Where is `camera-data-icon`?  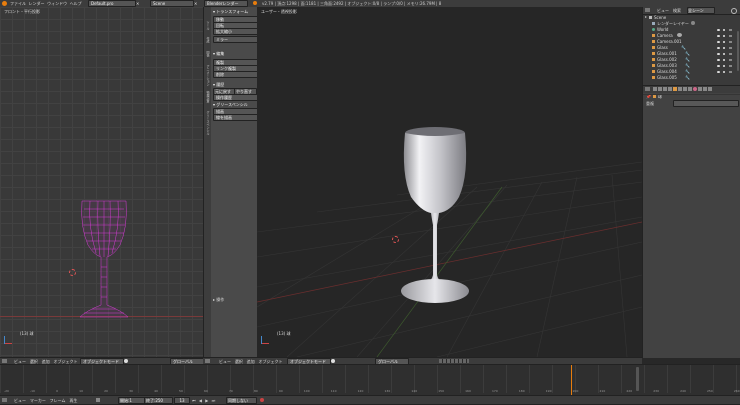
camera-data-icon is located at coordinates (679, 35).